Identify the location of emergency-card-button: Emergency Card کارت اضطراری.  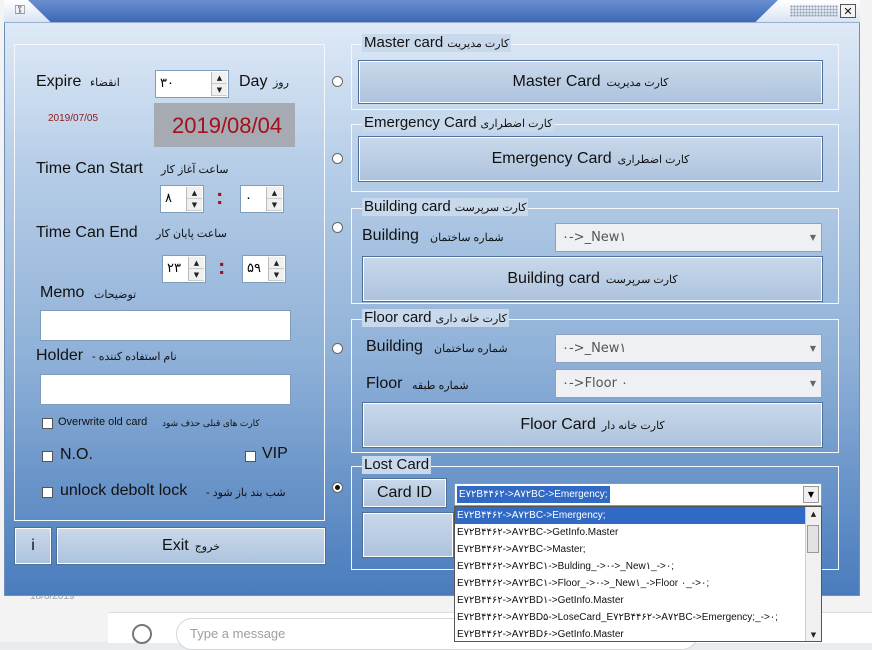
(590, 159).